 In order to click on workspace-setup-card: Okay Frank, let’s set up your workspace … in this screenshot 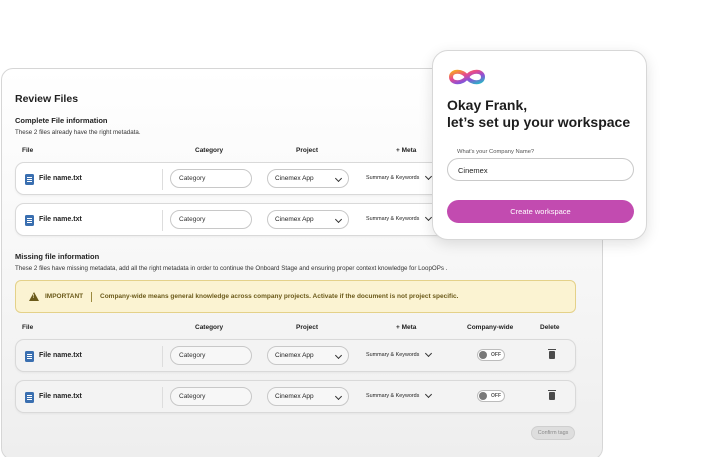, I will do `click(539, 145)`.